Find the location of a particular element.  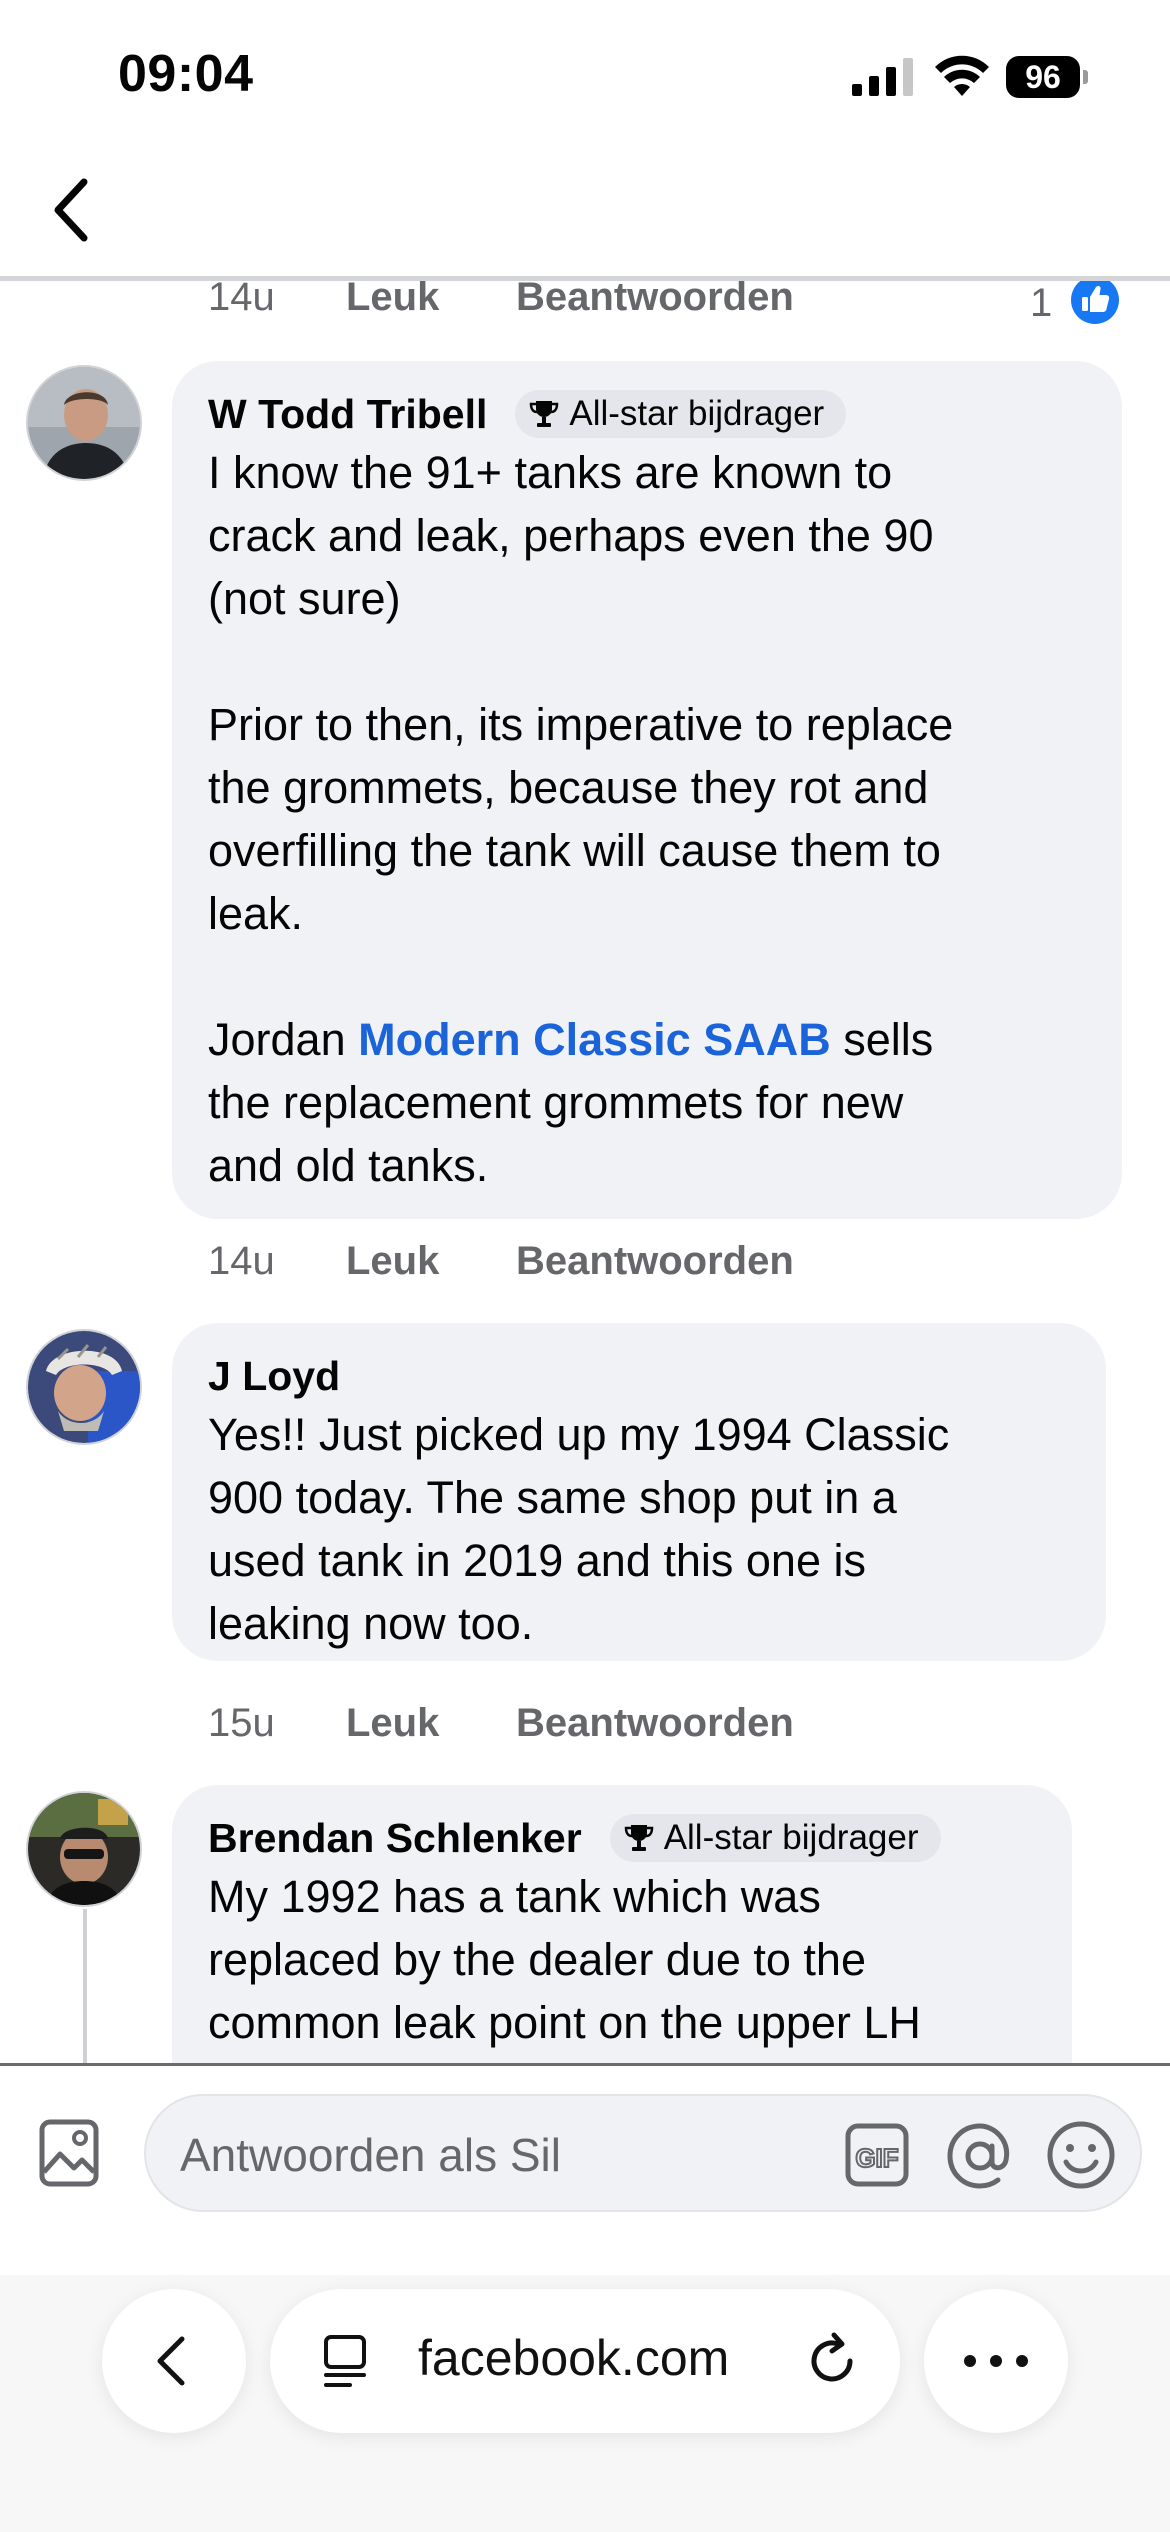

reply-input: Antwoorden als Sil GIF is located at coordinates (643, 2153).